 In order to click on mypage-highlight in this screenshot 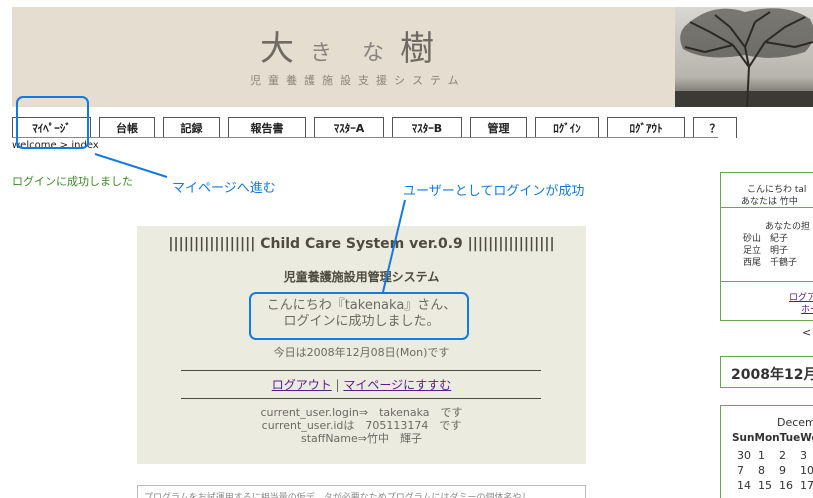, I will do `click(52, 122)`.